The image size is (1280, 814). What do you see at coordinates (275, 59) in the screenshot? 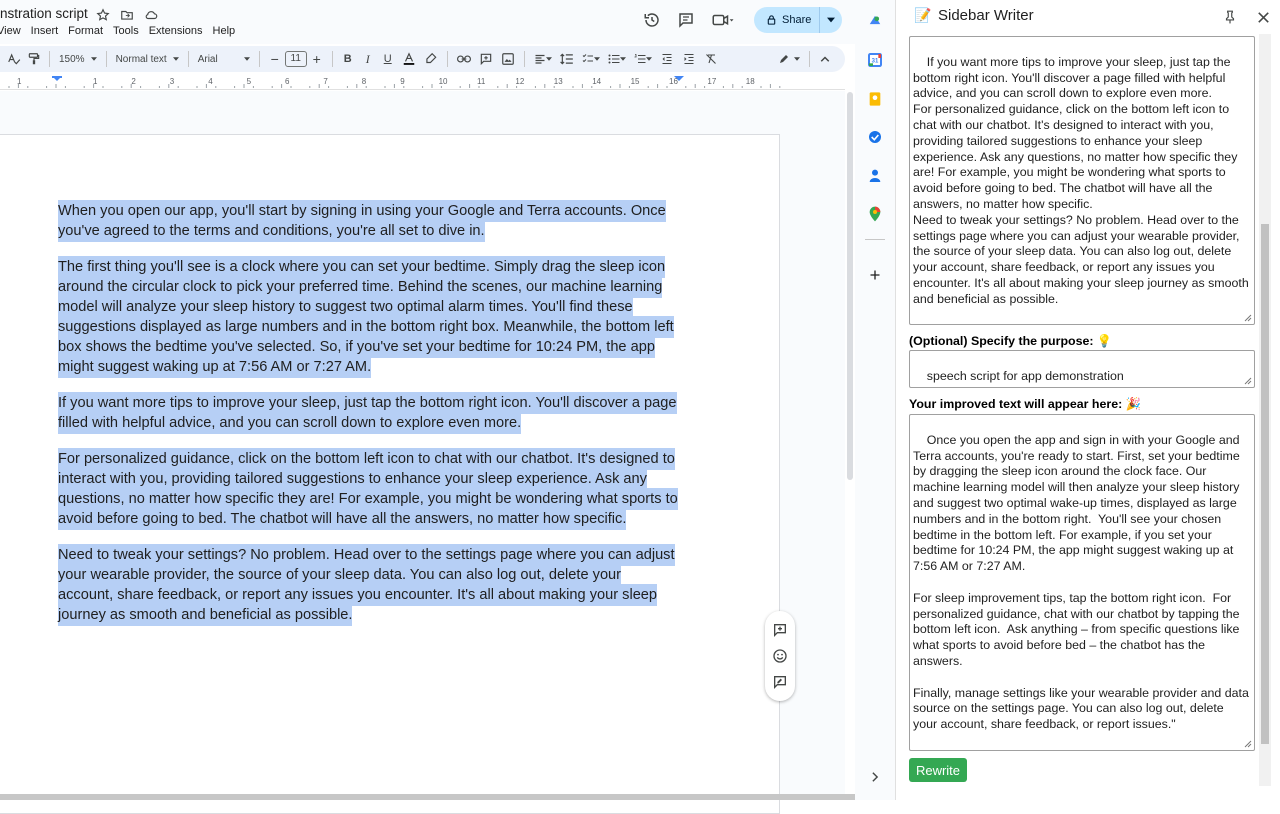
I see `decrease-font-size-icon: −` at bounding box center [275, 59].